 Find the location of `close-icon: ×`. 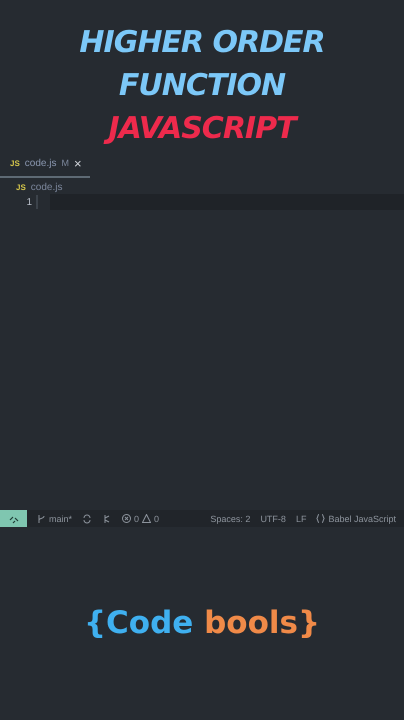

close-icon: × is located at coordinates (78, 163).